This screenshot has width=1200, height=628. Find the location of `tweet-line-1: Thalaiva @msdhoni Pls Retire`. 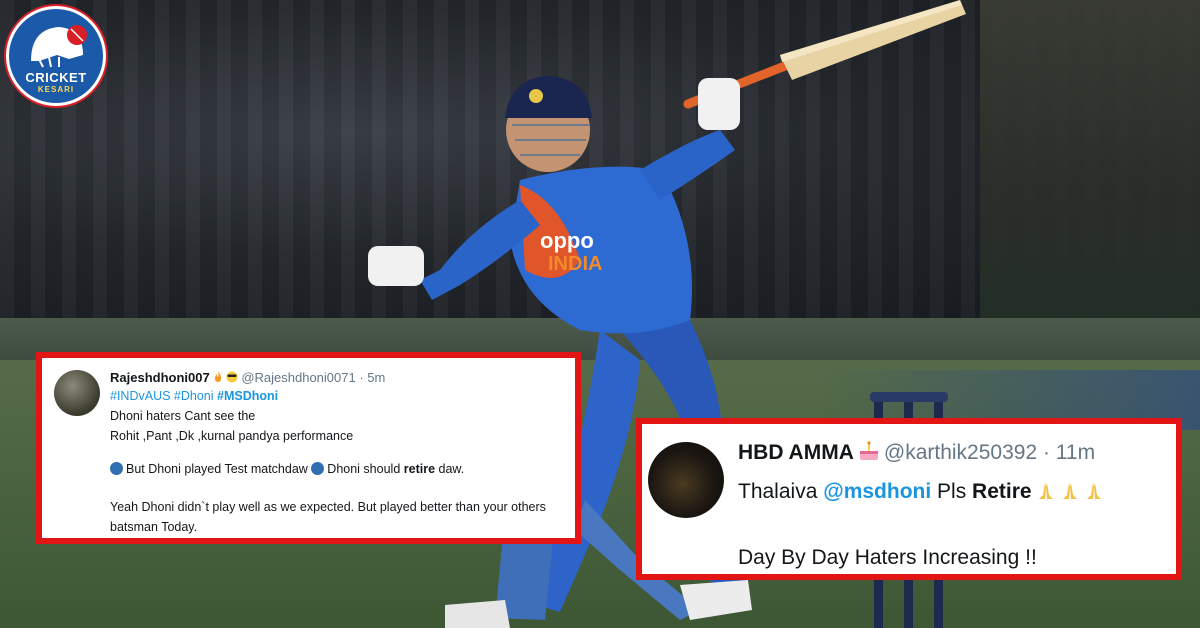

tweet-line-1: Thalaiva @msdhoni Pls Retire is located at coordinates (921, 492).